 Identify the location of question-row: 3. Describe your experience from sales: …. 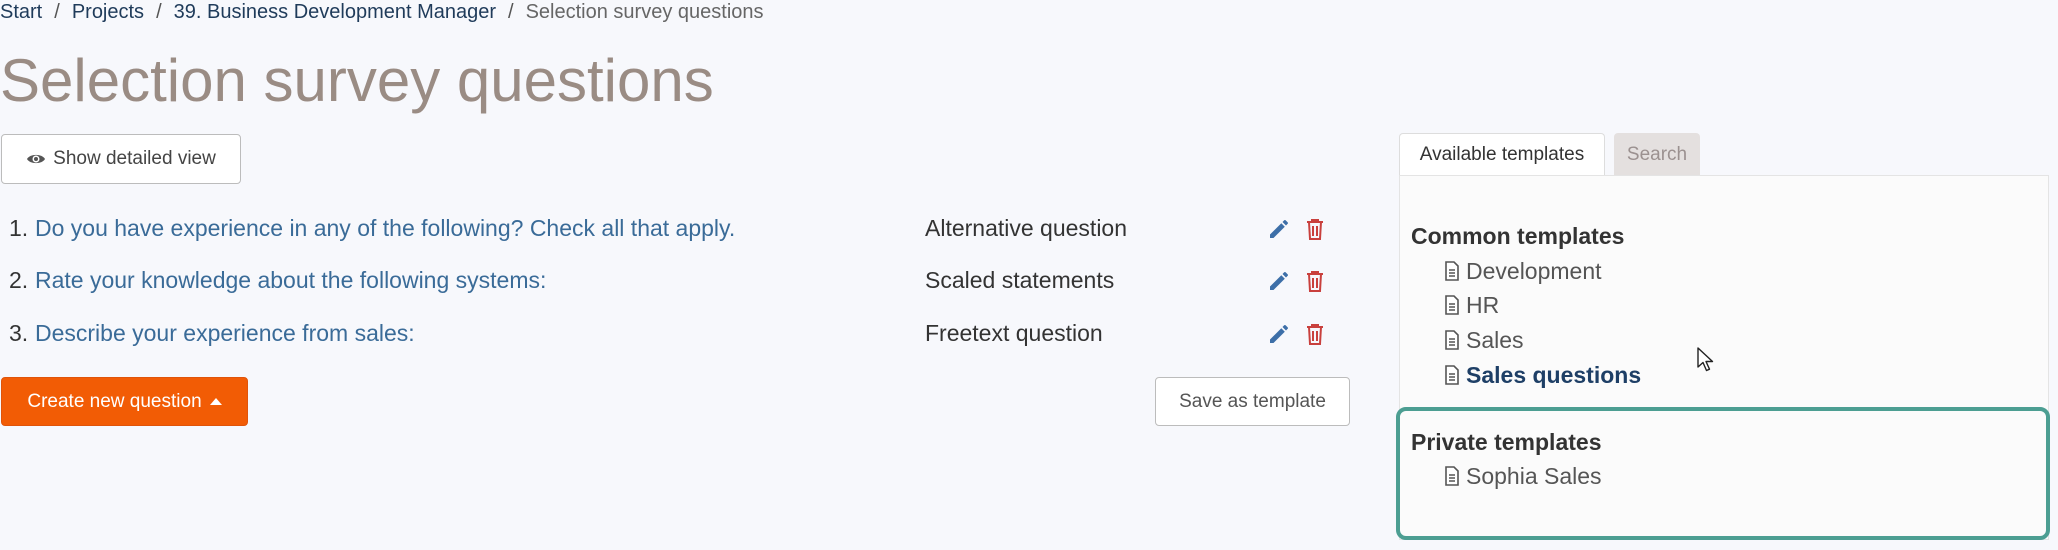
(670, 333).